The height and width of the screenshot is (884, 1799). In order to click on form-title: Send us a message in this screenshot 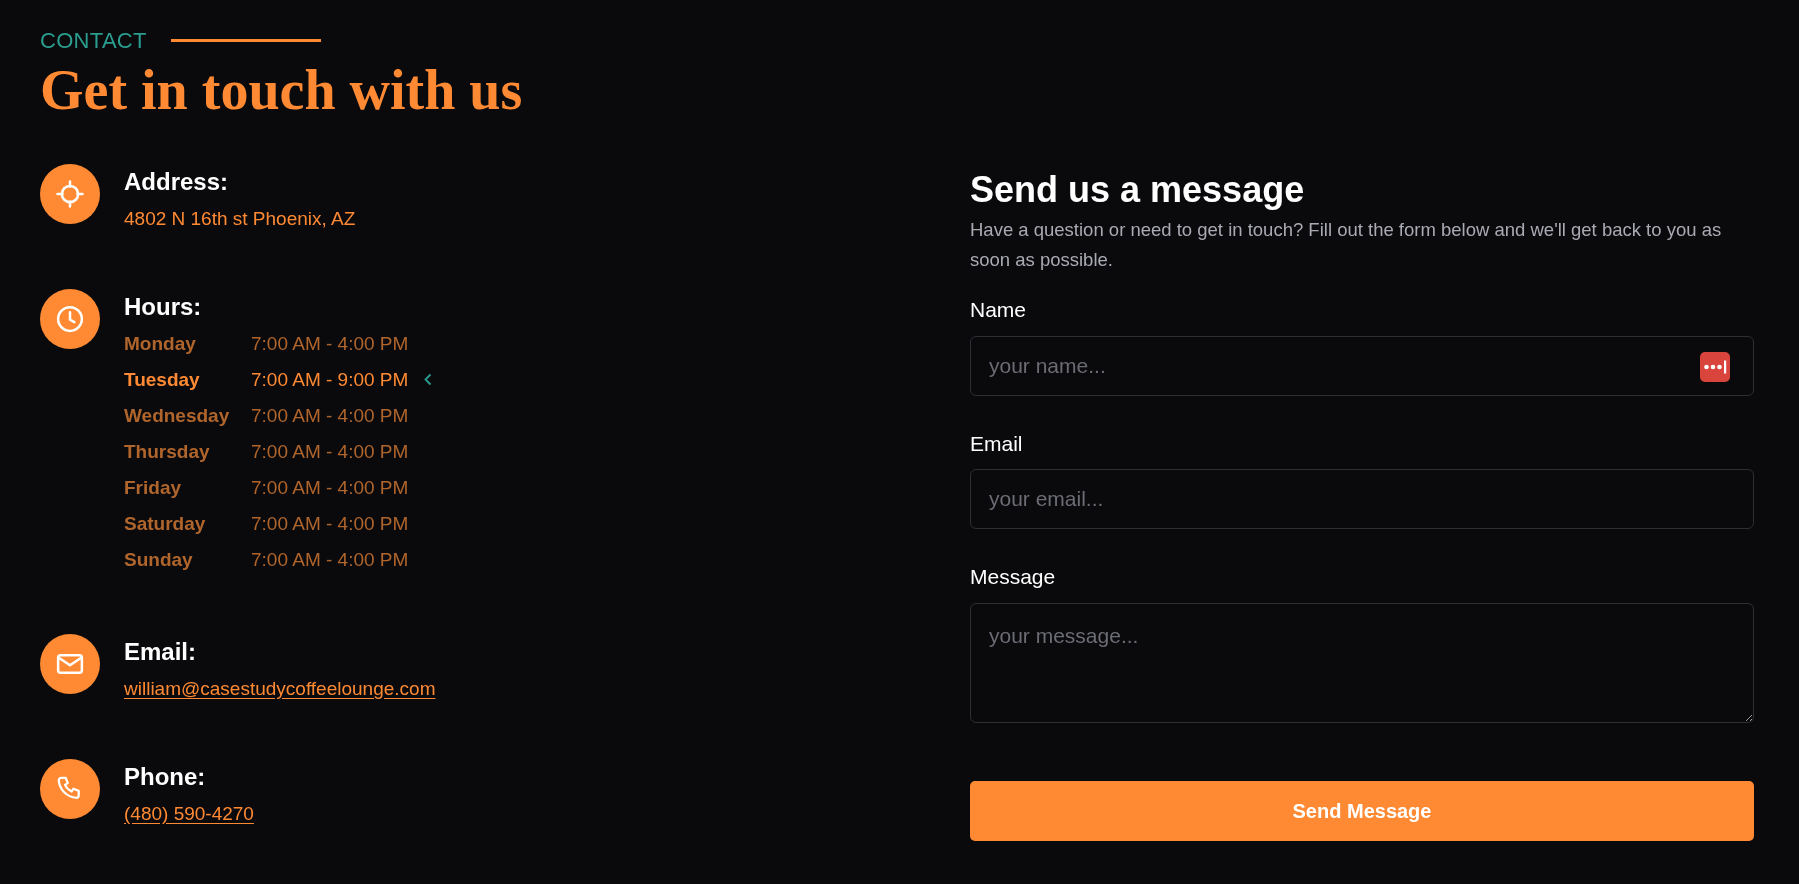, I will do `click(1138, 189)`.